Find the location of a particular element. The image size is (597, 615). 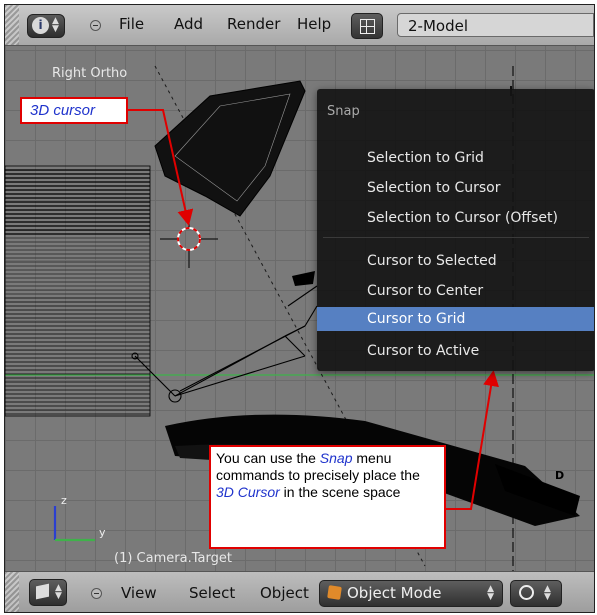

svg-text: y is located at coordinates (102, 532).